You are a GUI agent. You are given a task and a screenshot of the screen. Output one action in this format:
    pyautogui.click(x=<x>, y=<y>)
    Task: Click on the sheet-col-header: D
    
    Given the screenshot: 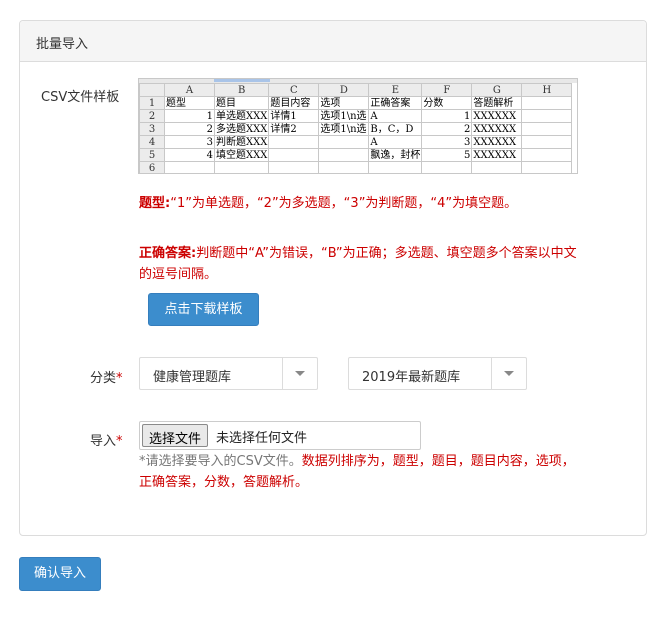 What is the action you would take?
    pyautogui.click(x=344, y=90)
    